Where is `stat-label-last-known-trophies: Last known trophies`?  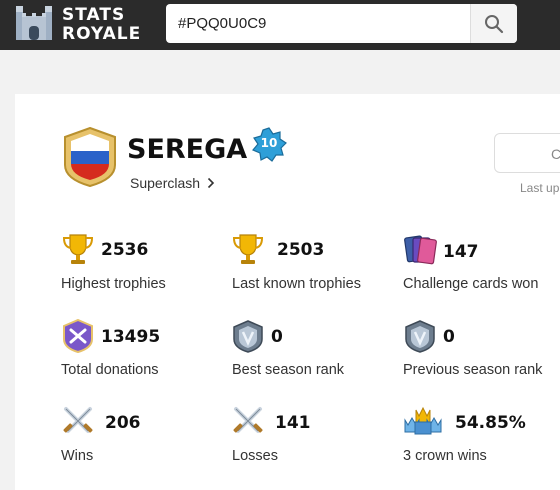 stat-label-last-known-trophies: Last known trophies is located at coordinates (296, 284).